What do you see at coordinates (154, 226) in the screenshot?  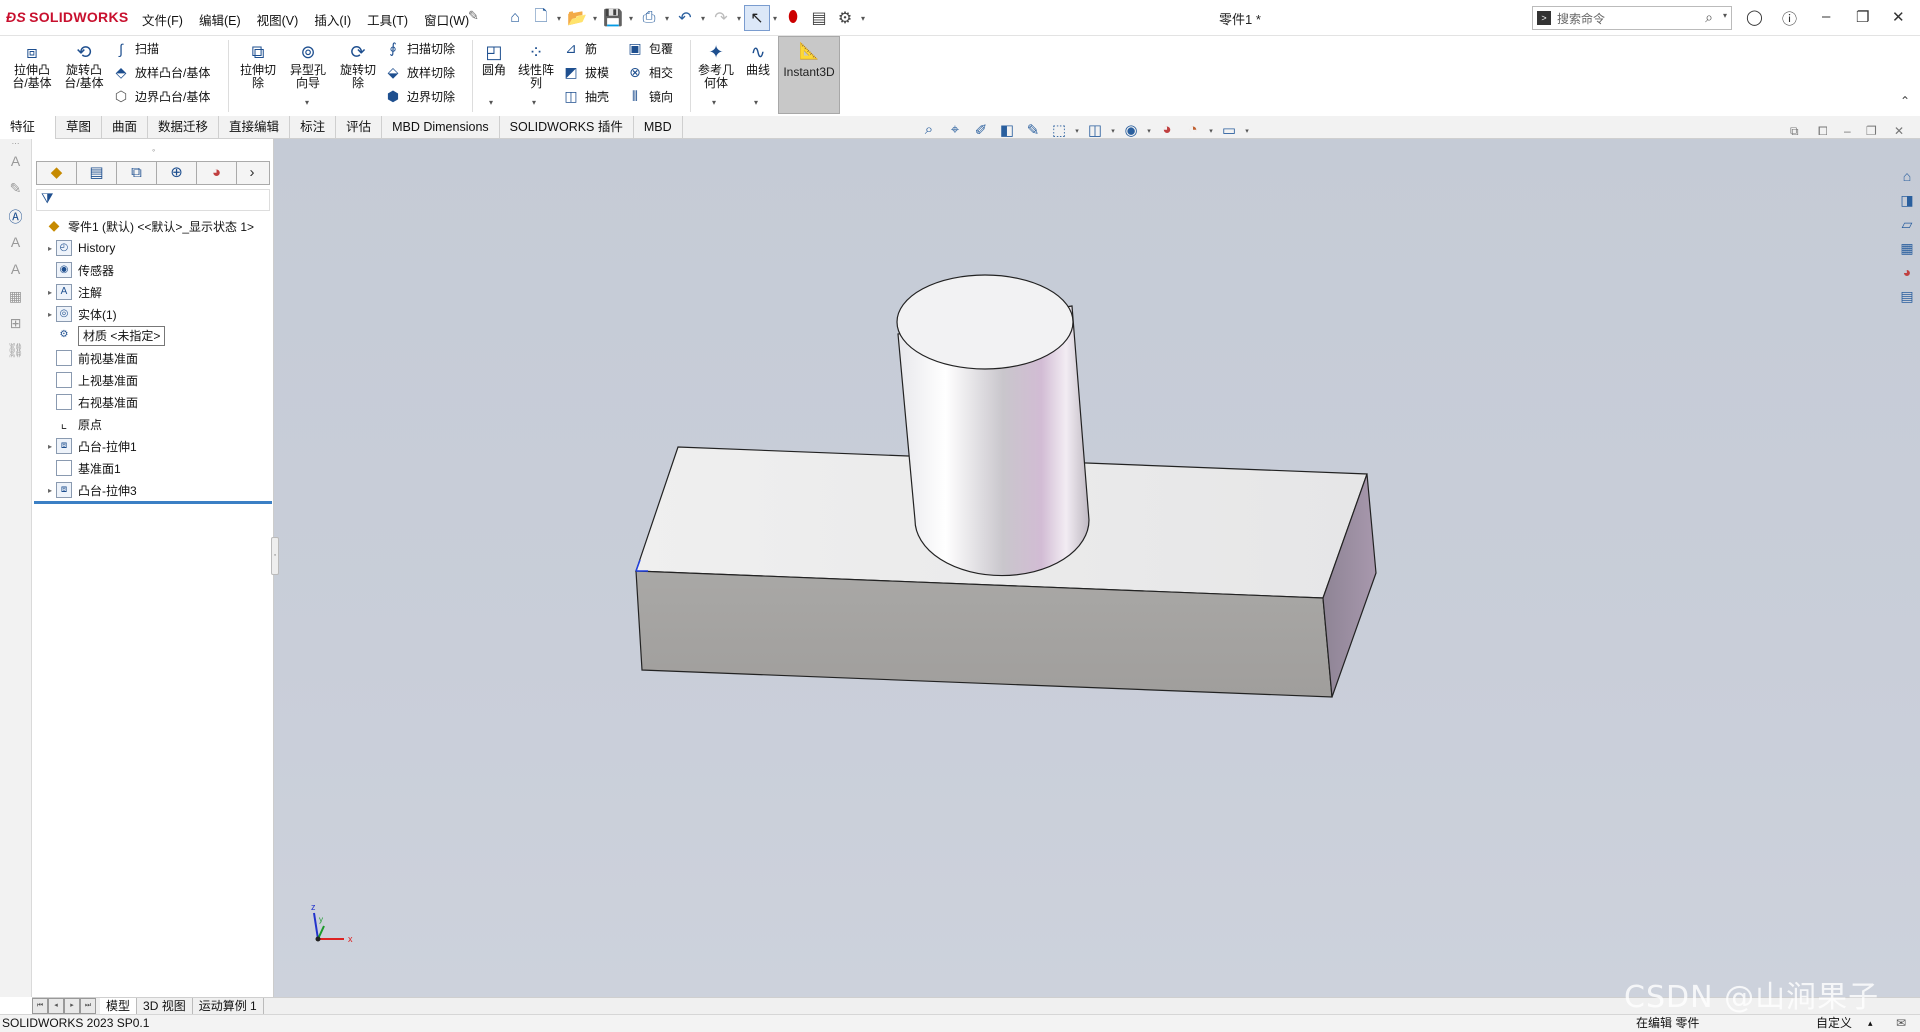 I see `tree-root: ◆ 零件1 (默认) <<默认>_显示状态 1>` at bounding box center [154, 226].